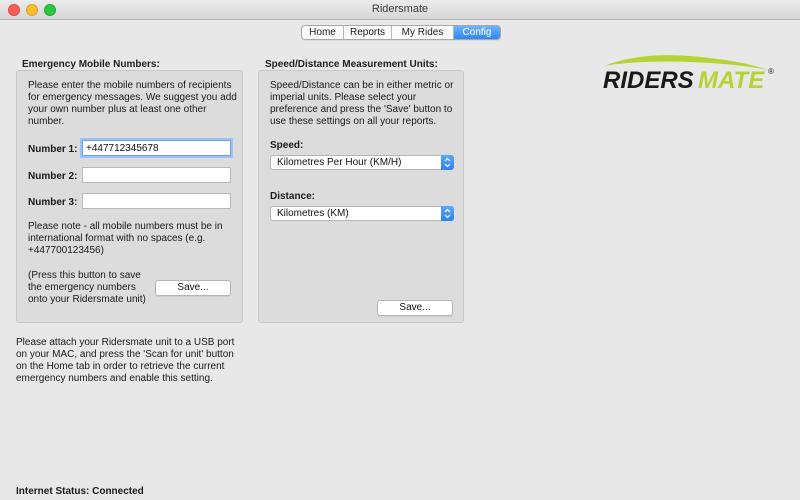  What do you see at coordinates (80, 491) in the screenshot?
I see `internet-status: Internet Status: Connected` at bounding box center [80, 491].